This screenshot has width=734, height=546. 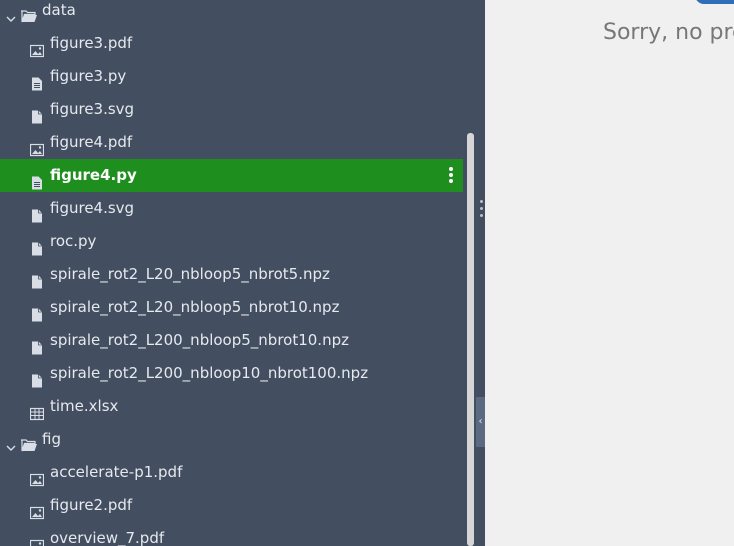 What do you see at coordinates (91, 505) in the screenshot?
I see `file-label: figure2.pdf` at bounding box center [91, 505].